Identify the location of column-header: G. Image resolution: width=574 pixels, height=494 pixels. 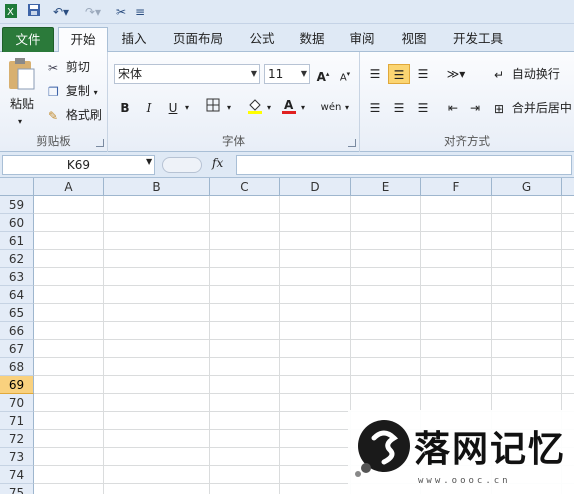
(527, 187).